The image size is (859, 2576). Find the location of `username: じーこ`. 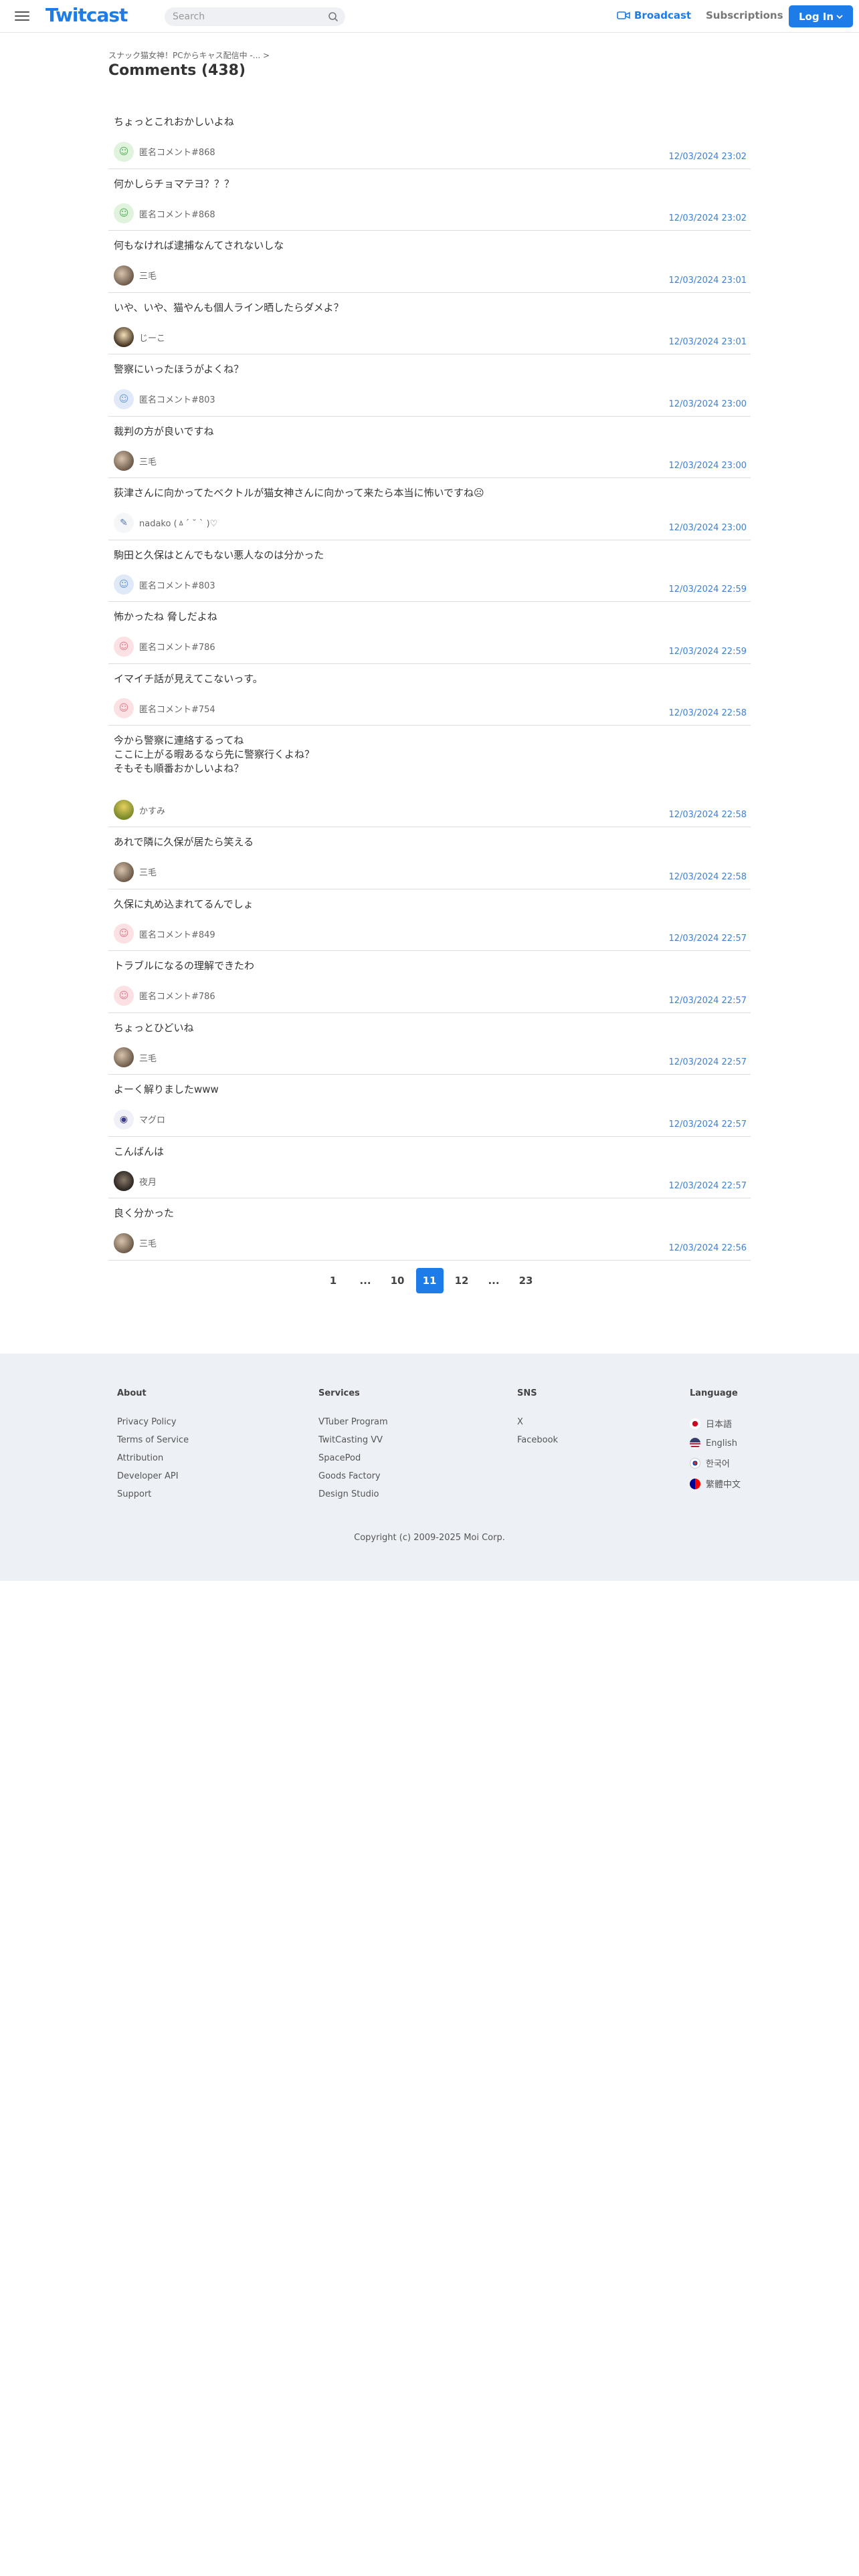

username: じーこ is located at coordinates (152, 338).